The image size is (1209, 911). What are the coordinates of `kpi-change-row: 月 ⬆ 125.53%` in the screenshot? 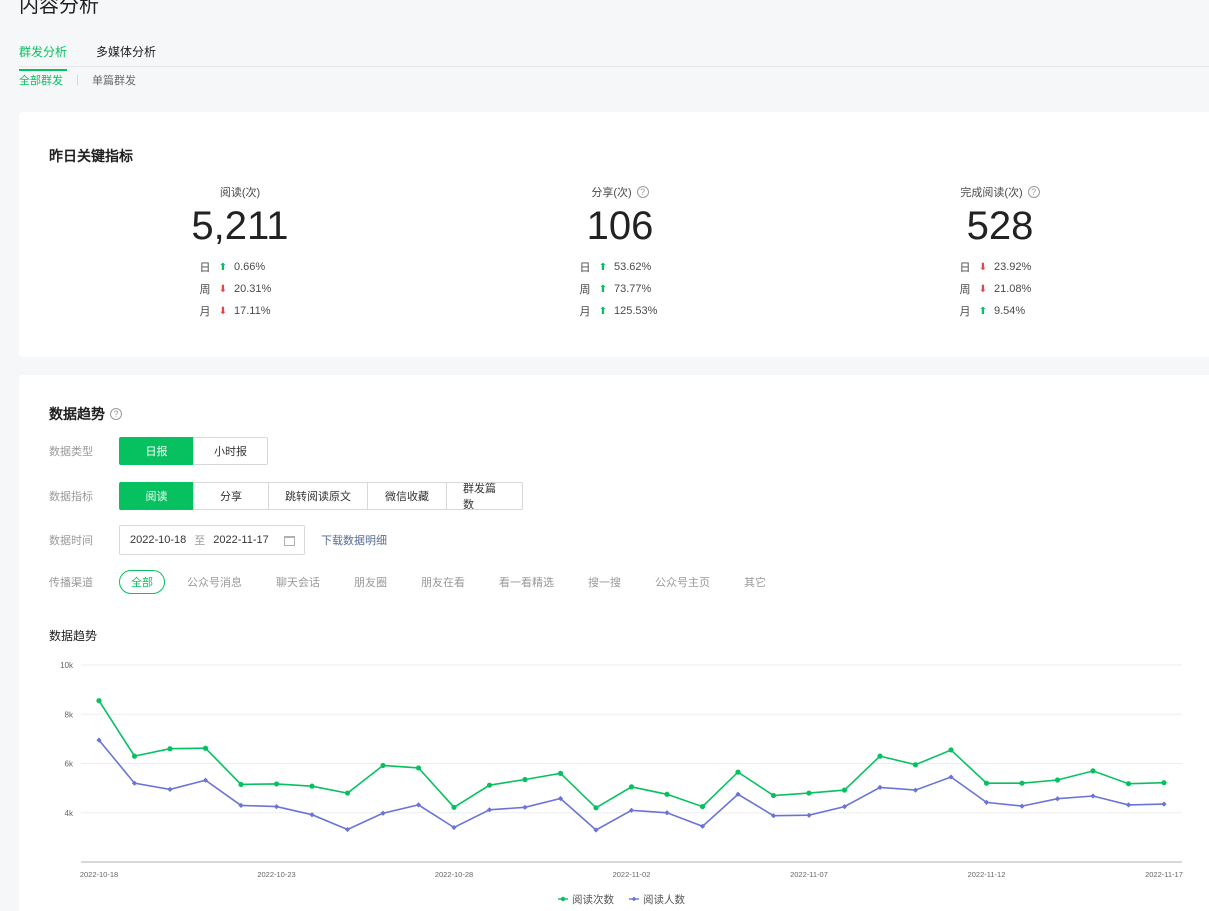 It's located at (620, 311).